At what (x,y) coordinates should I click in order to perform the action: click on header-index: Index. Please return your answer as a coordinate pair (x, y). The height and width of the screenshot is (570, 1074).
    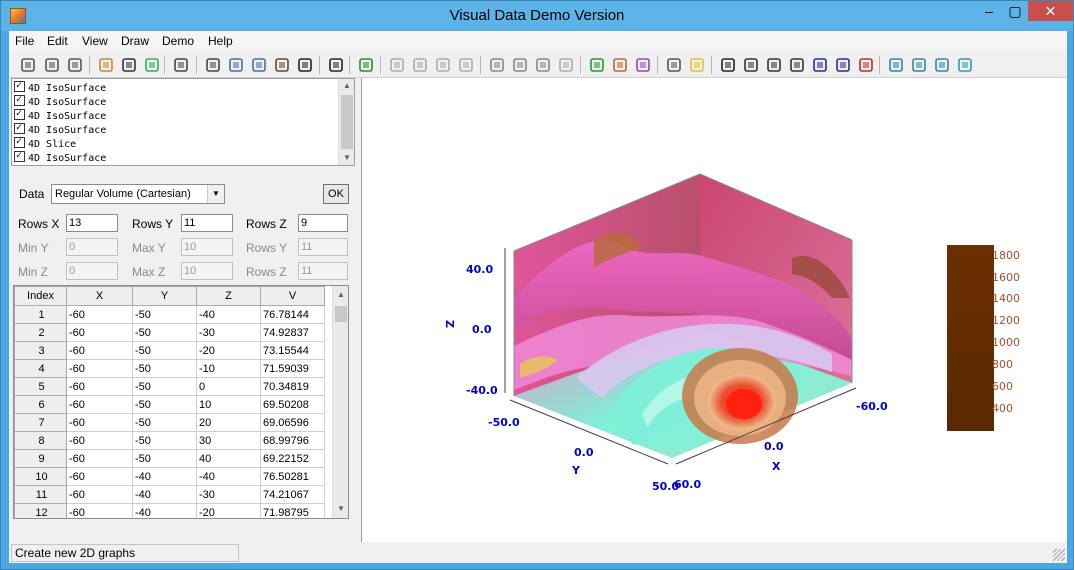
    Looking at the image, I should click on (40, 296).